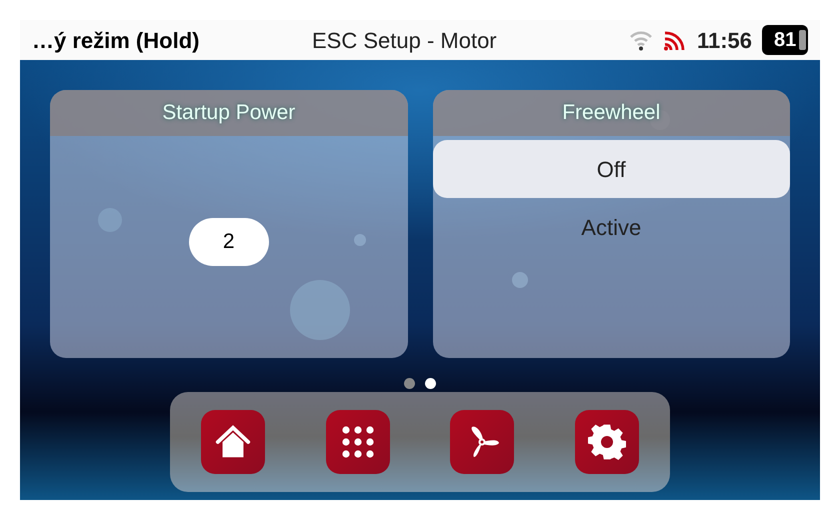  Describe the element at coordinates (785, 40) in the screenshot. I see `battery-indicator: 81` at that location.